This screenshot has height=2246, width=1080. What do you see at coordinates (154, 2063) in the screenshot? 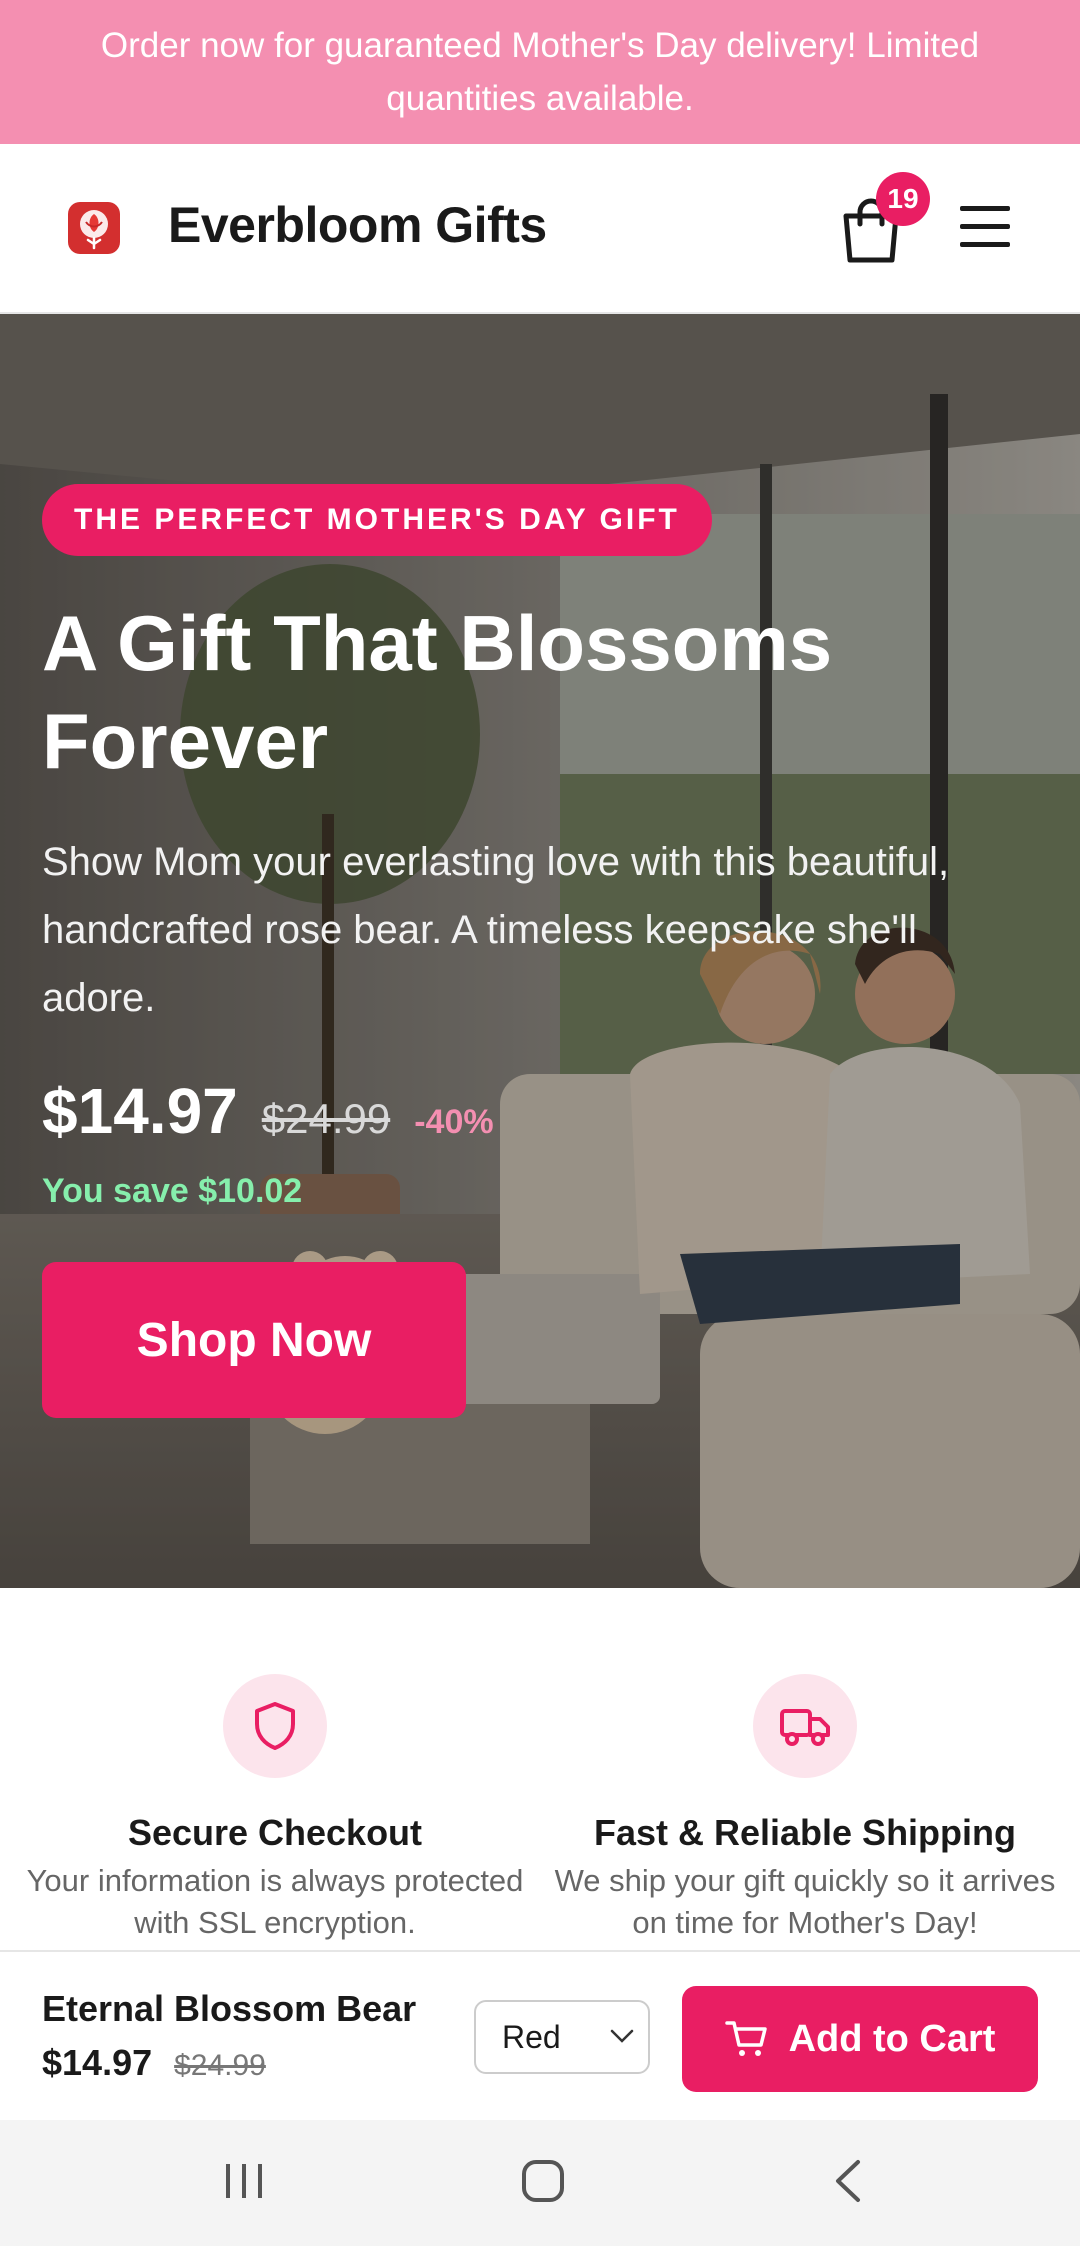
I see `sticky-price-row: $14.97 $24.99` at bounding box center [154, 2063].